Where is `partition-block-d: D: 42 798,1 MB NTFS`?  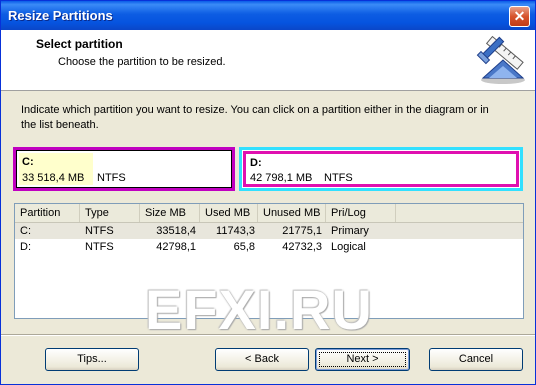
partition-block-d: D: 42 798,1 MB NTFS is located at coordinates (381, 169).